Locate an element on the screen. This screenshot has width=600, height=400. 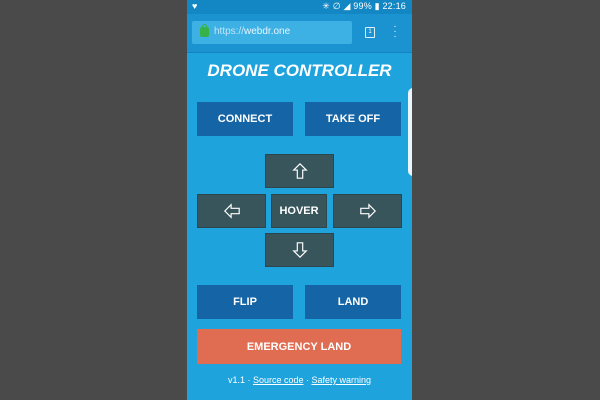
footer: v1.1 · Source code · Safety warning is located at coordinates (299, 380).